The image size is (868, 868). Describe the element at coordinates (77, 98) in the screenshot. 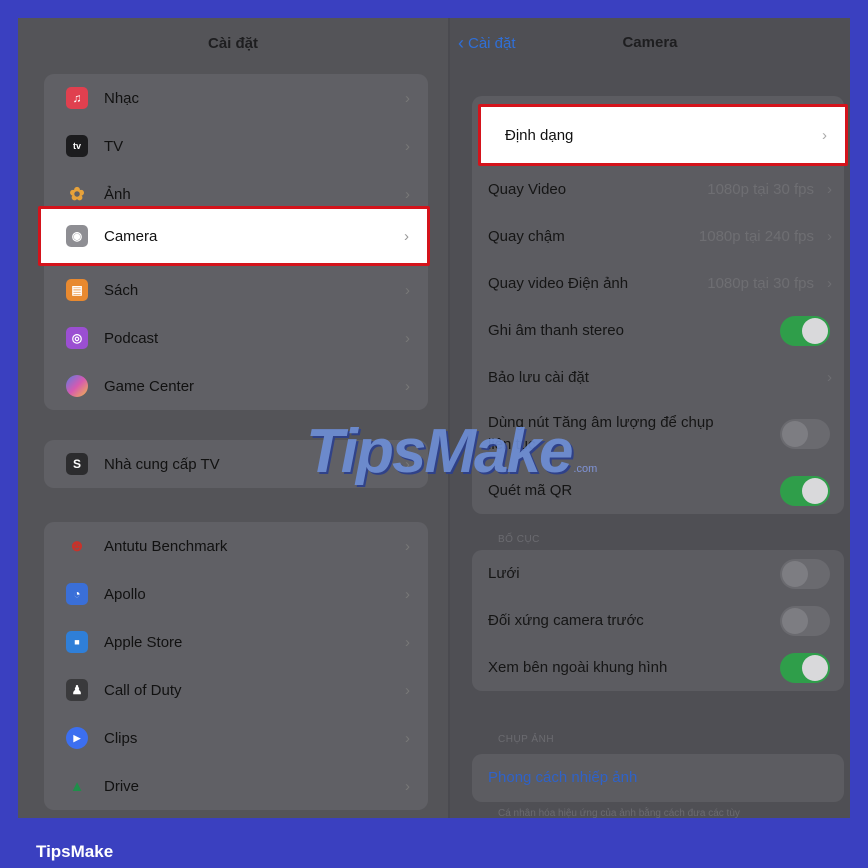

I see `music-icon: ♫` at that location.